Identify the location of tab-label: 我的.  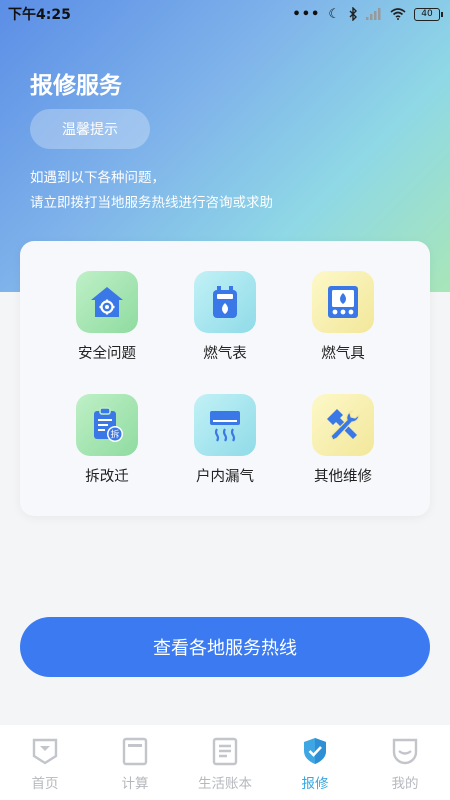
(405, 784).